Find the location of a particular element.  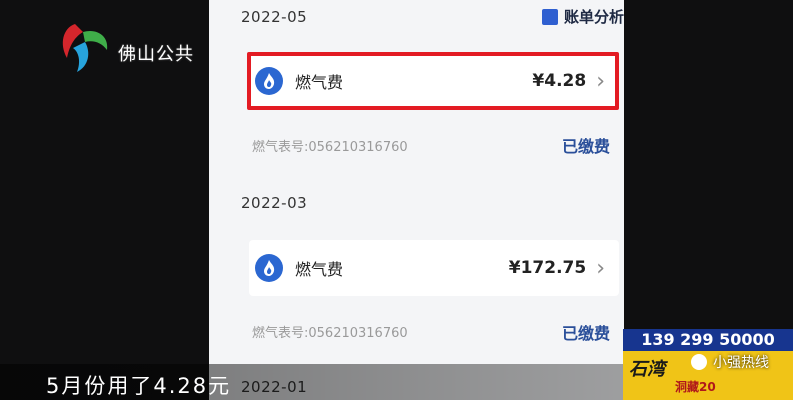

bill-item-label: 燃气费 is located at coordinates (319, 269).